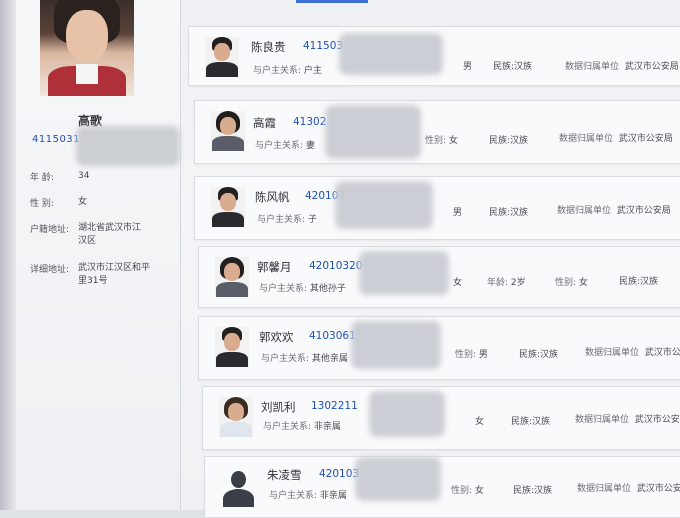 This screenshot has height=518, width=680. What do you see at coordinates (323, 46) in the screenshot?
I see `member-id: 411503` at bounding box center [323, 46].